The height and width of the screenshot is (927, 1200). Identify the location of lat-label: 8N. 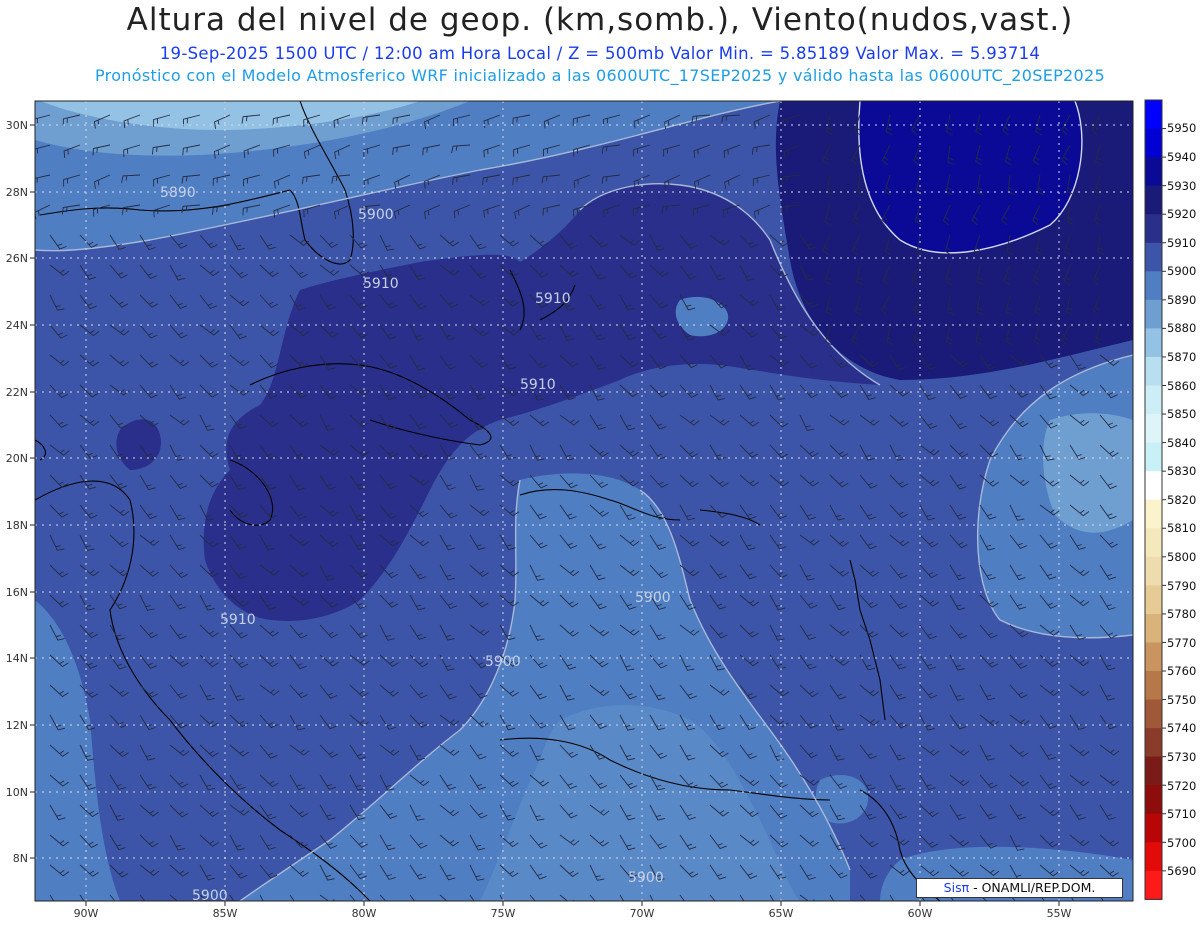
(20, 858).